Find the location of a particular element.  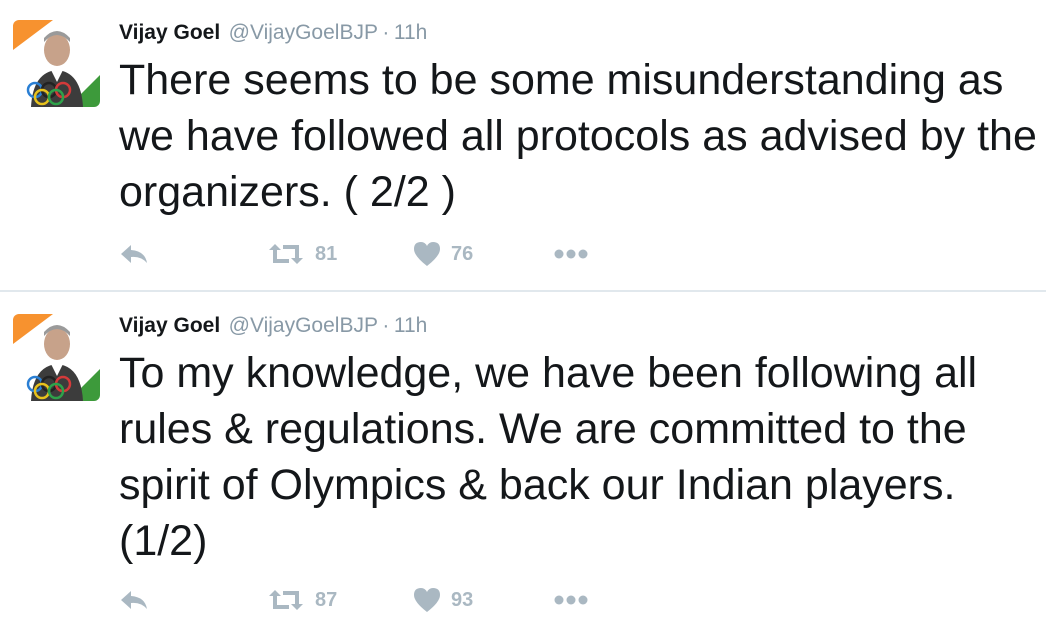

like-button: 93 is located at coordinates (443, 600).